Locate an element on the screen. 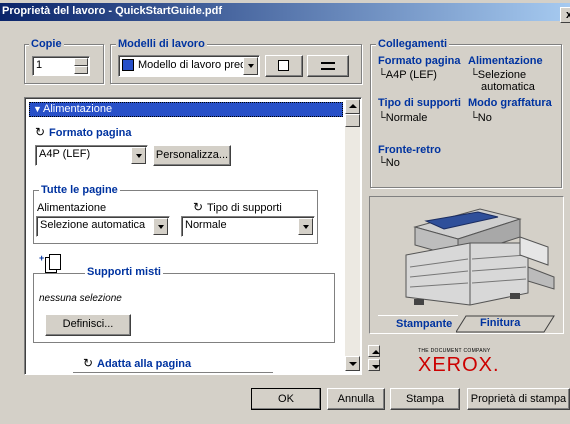 The width and height of the screenshot is (570, 424). copies-label: Copie is located at coordinates (46, 44).